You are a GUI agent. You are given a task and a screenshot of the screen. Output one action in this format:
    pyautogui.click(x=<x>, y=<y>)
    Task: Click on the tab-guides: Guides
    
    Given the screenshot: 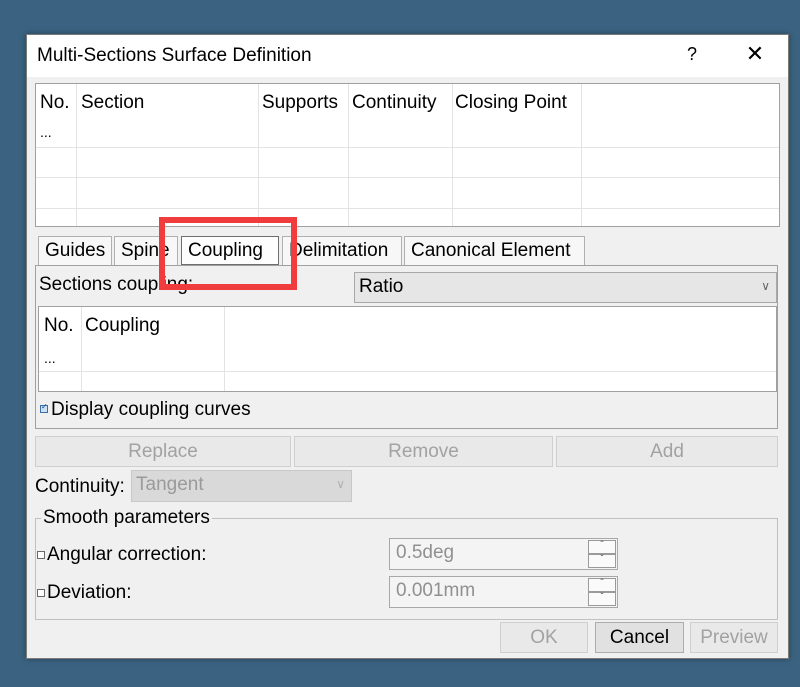 What is the action you would take?
    pyautogui.click(x=75, y=250)
    